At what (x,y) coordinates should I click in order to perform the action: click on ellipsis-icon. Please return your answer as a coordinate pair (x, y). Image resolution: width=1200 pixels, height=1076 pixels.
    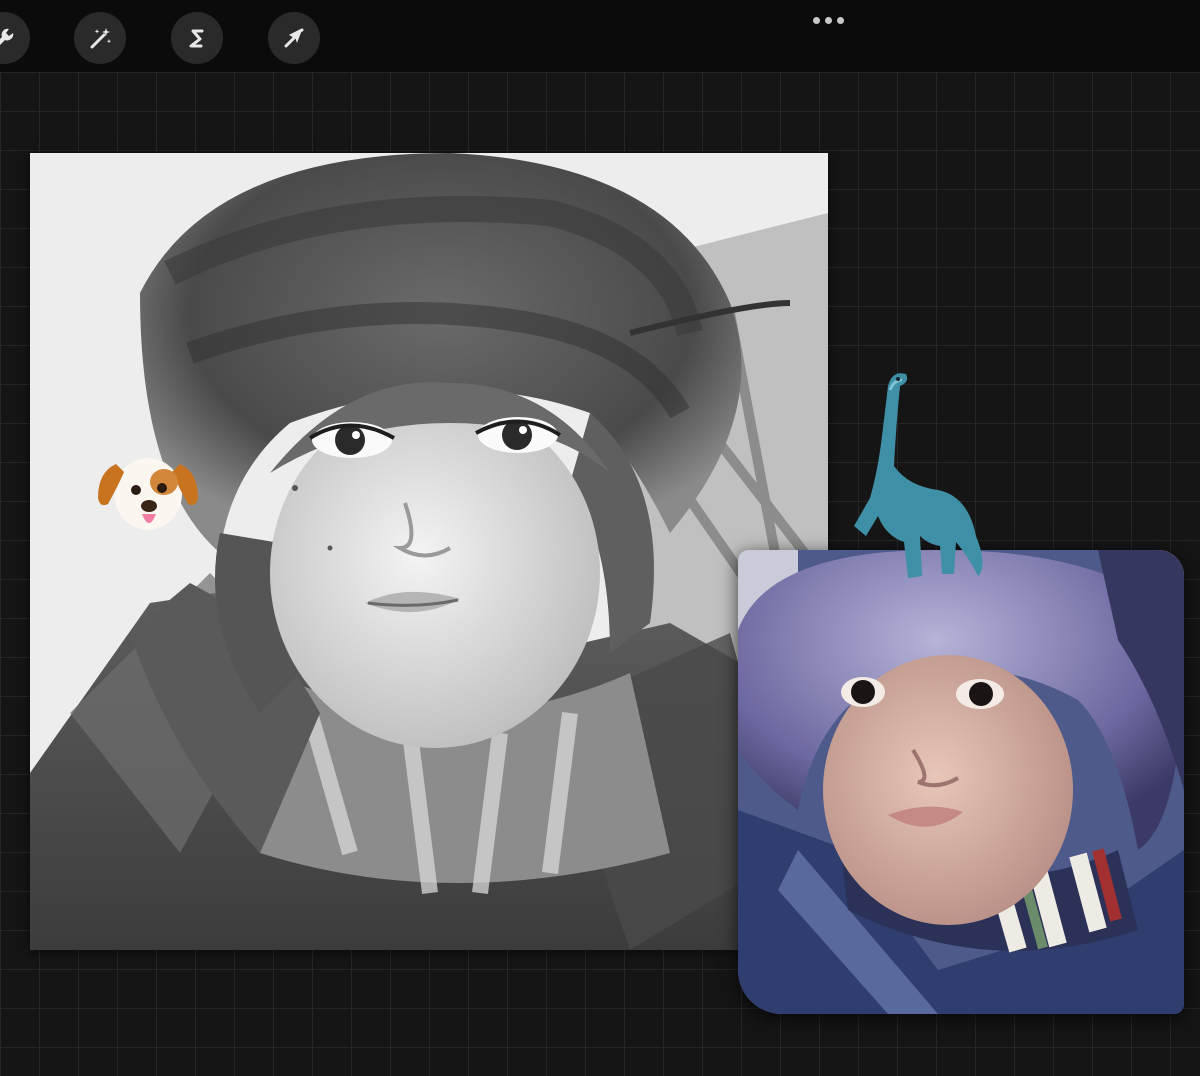
    Looking at the image, I should click on (828, 20).